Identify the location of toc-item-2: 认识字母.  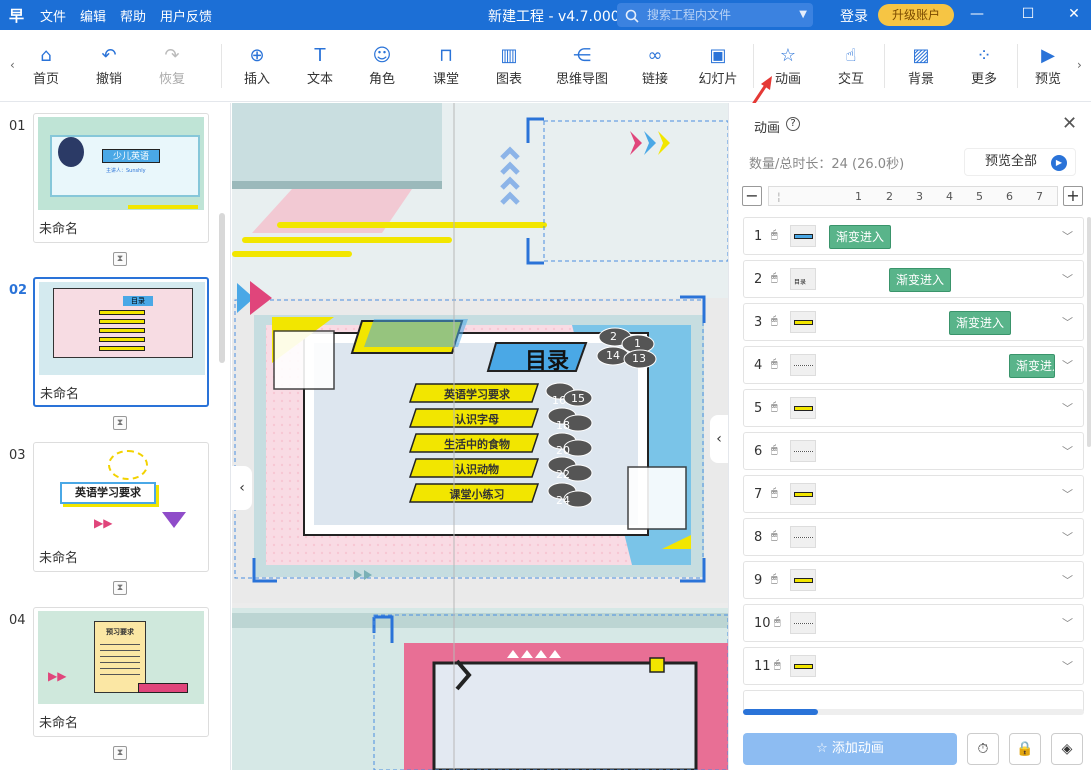
(477, 419).